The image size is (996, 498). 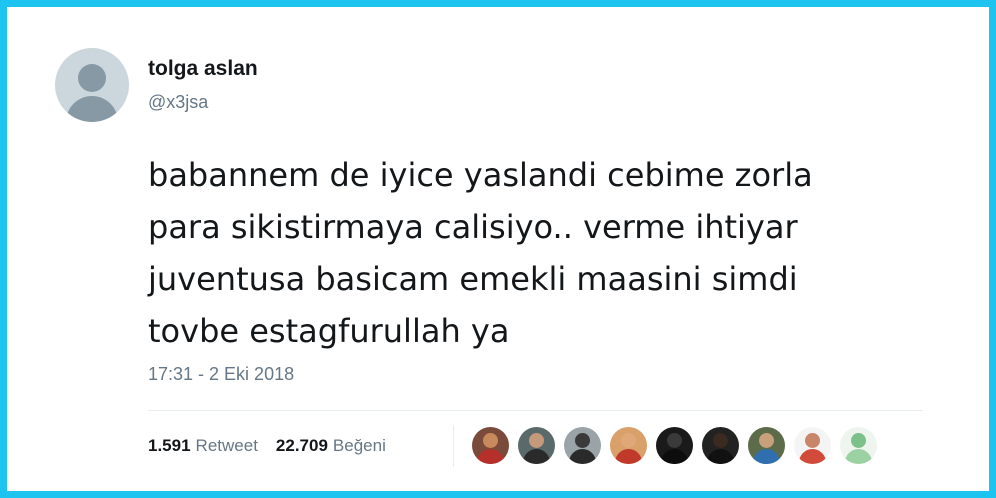 I want to click on like-count: 22.709, so click(x=301, y=445).